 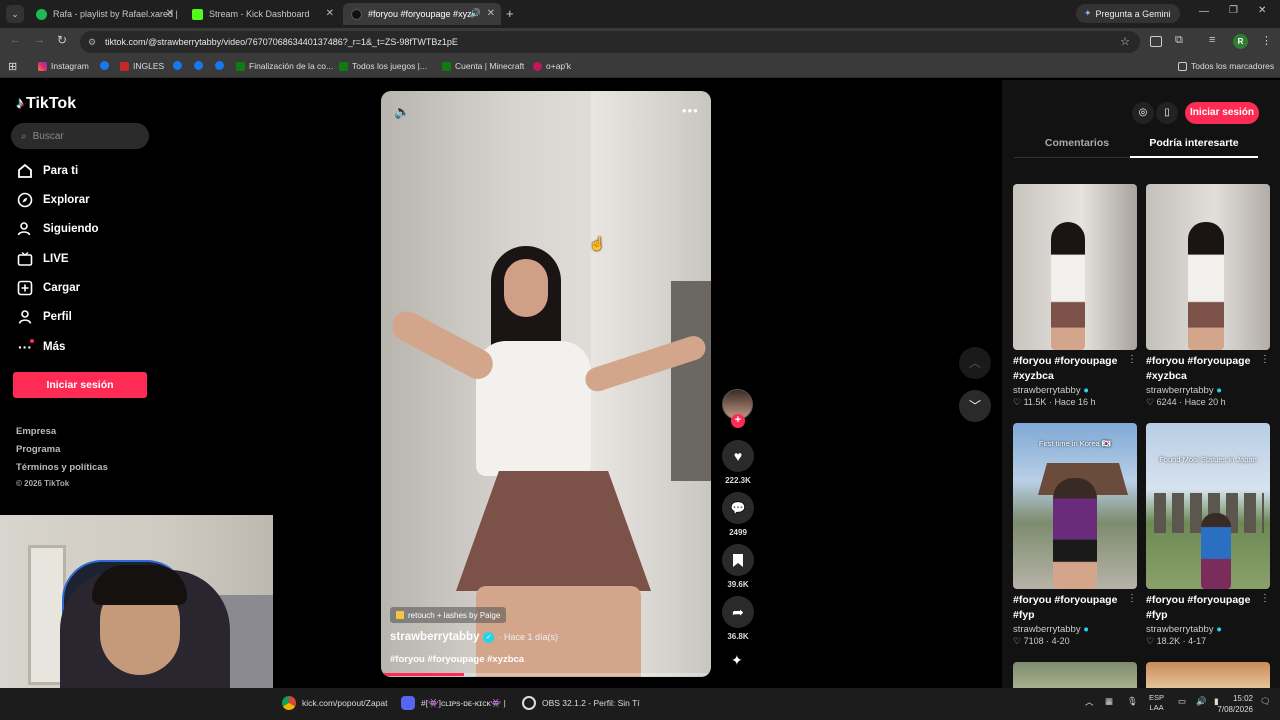 I want to click on search-placeholder: Buscar, so click(x=48, y=136).